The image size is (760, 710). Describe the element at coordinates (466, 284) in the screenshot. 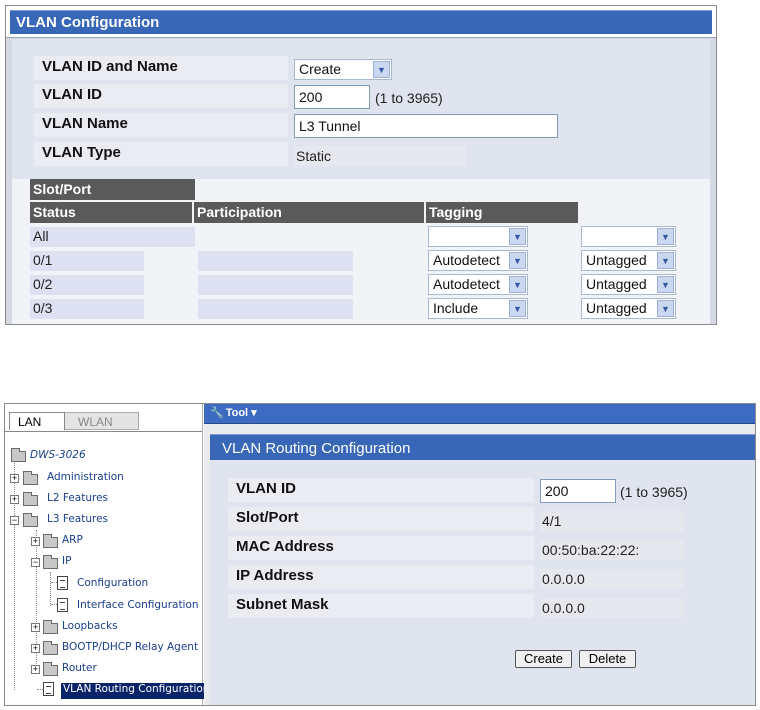

I see `participation-value: Autodetect` at that location.